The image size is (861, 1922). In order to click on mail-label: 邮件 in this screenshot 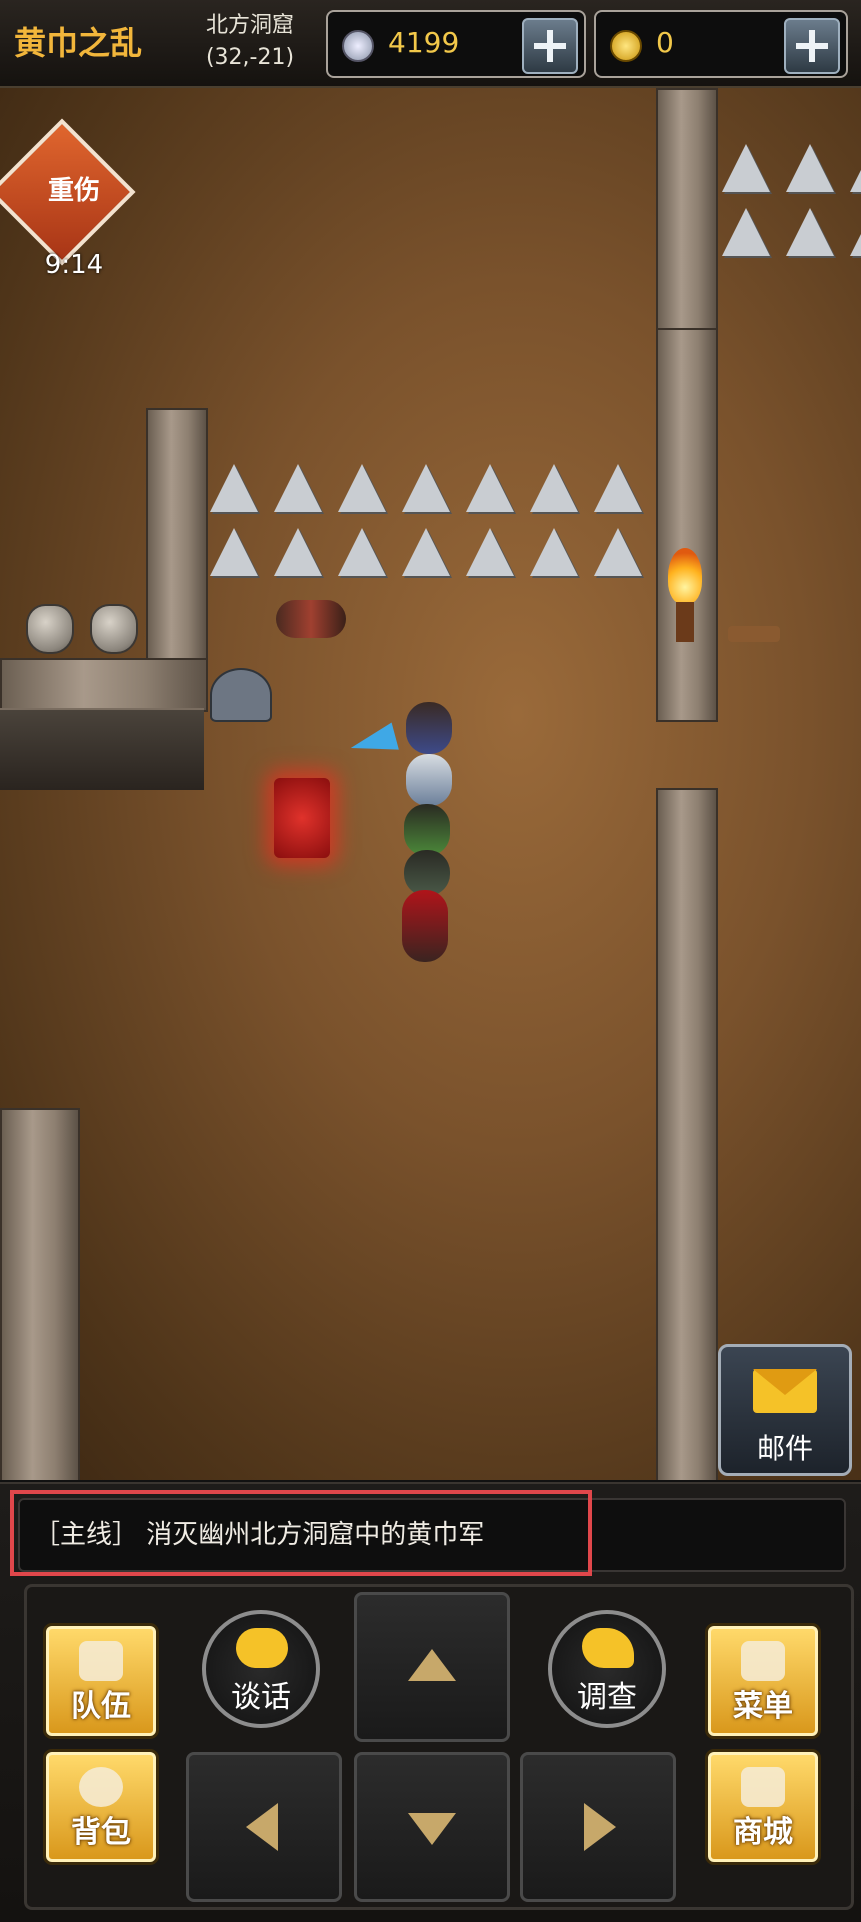, I will do `click(784, 1448)`.